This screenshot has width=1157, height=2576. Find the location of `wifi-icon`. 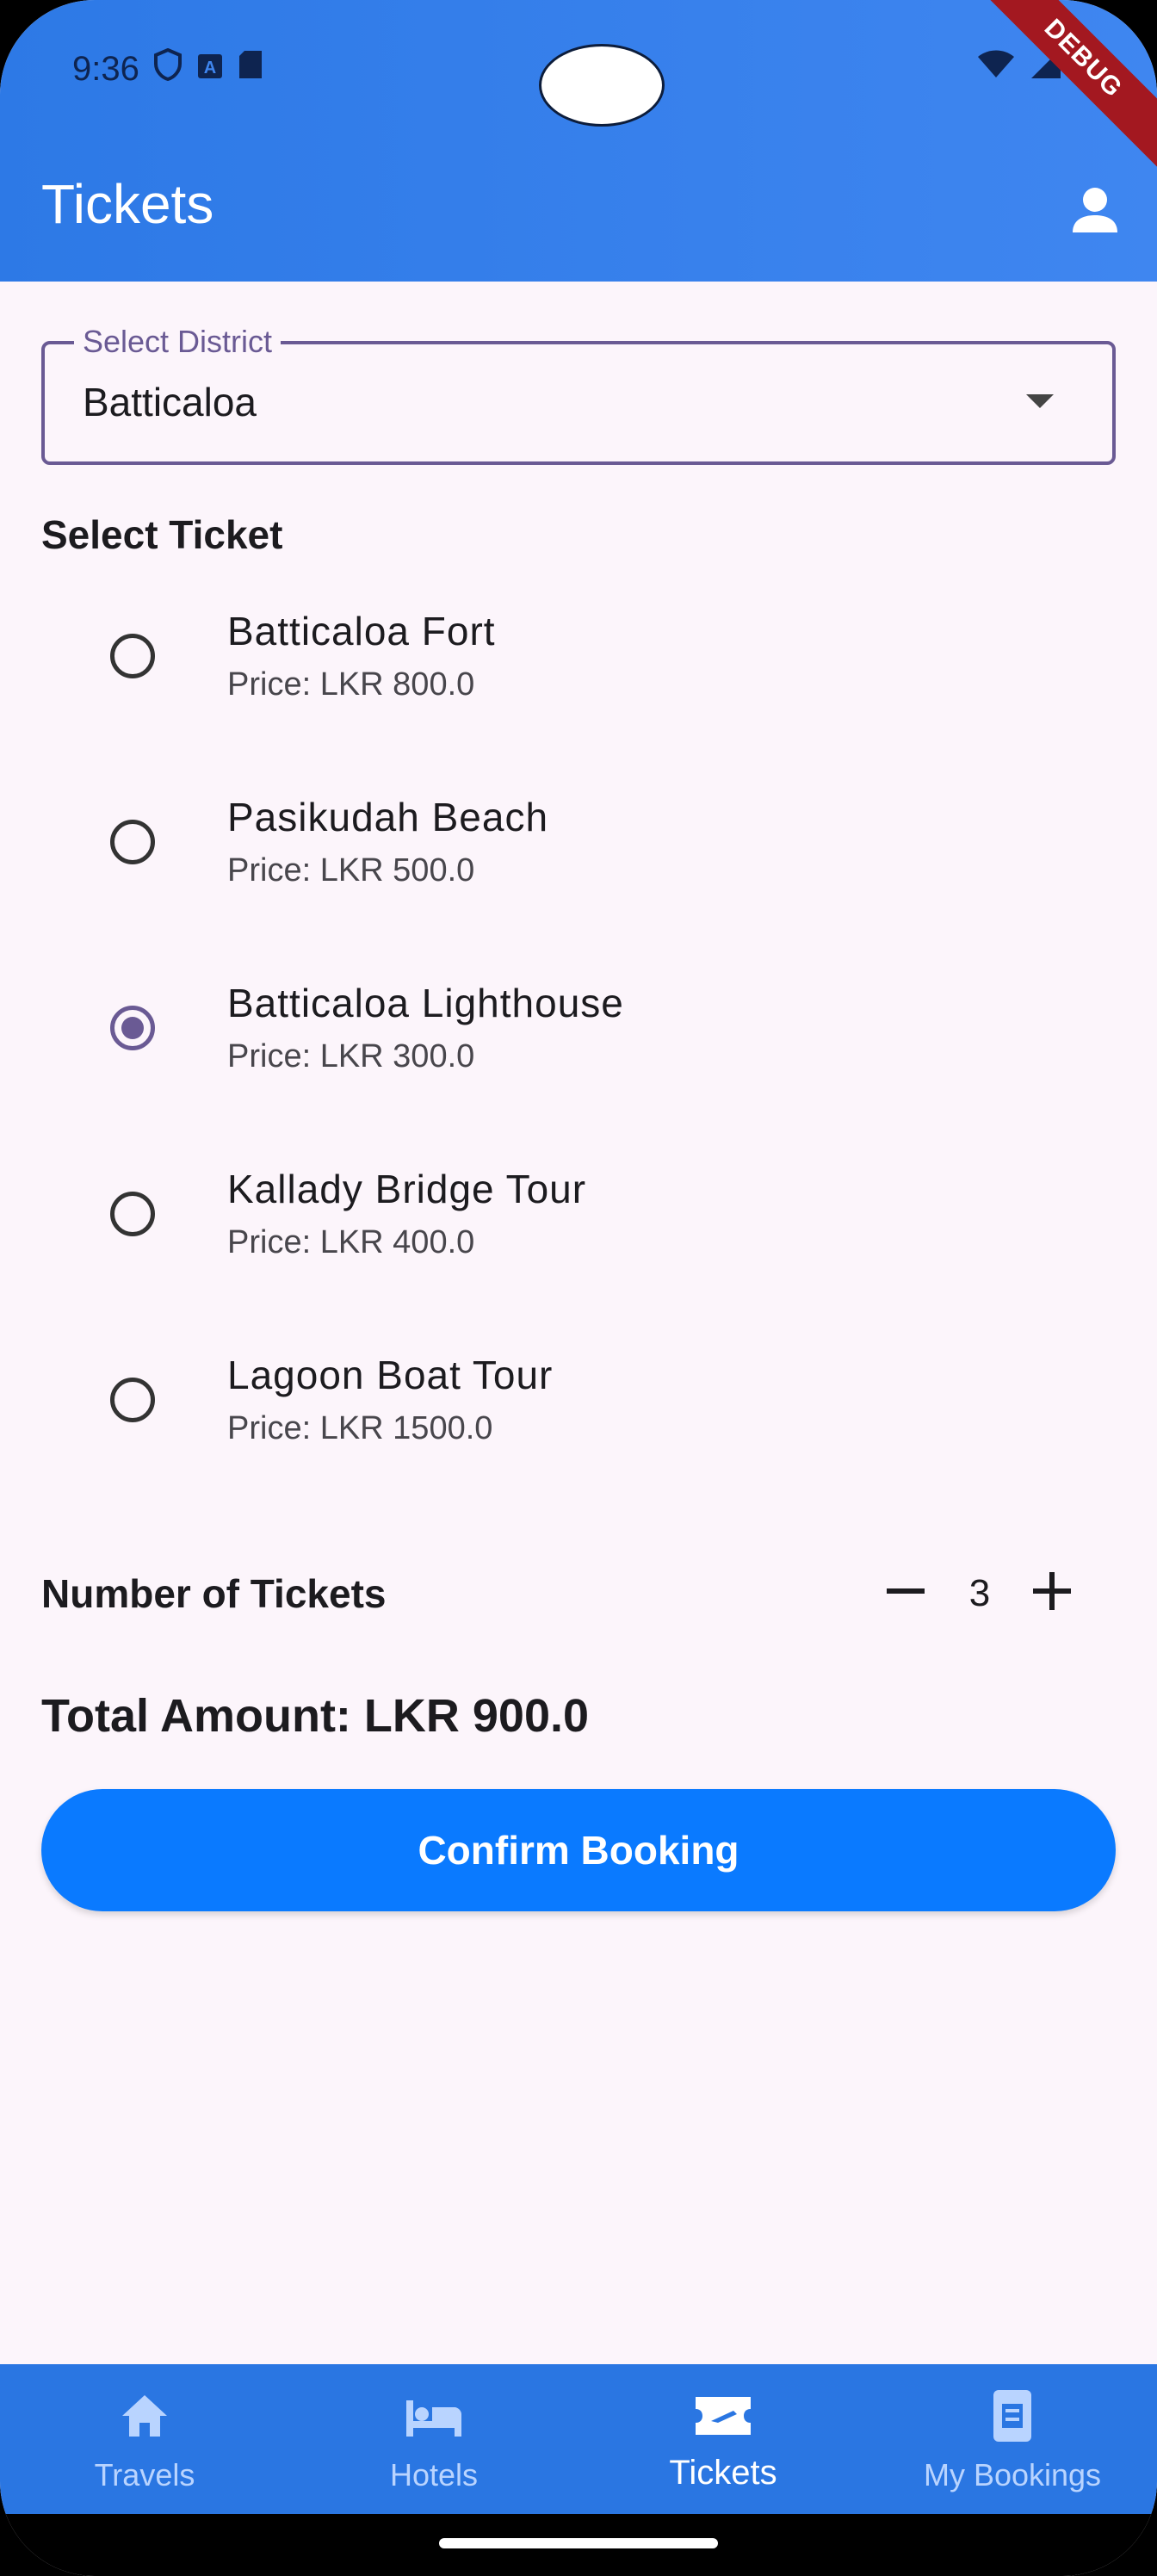

wifi-icon is located at coordinates (996, 66).